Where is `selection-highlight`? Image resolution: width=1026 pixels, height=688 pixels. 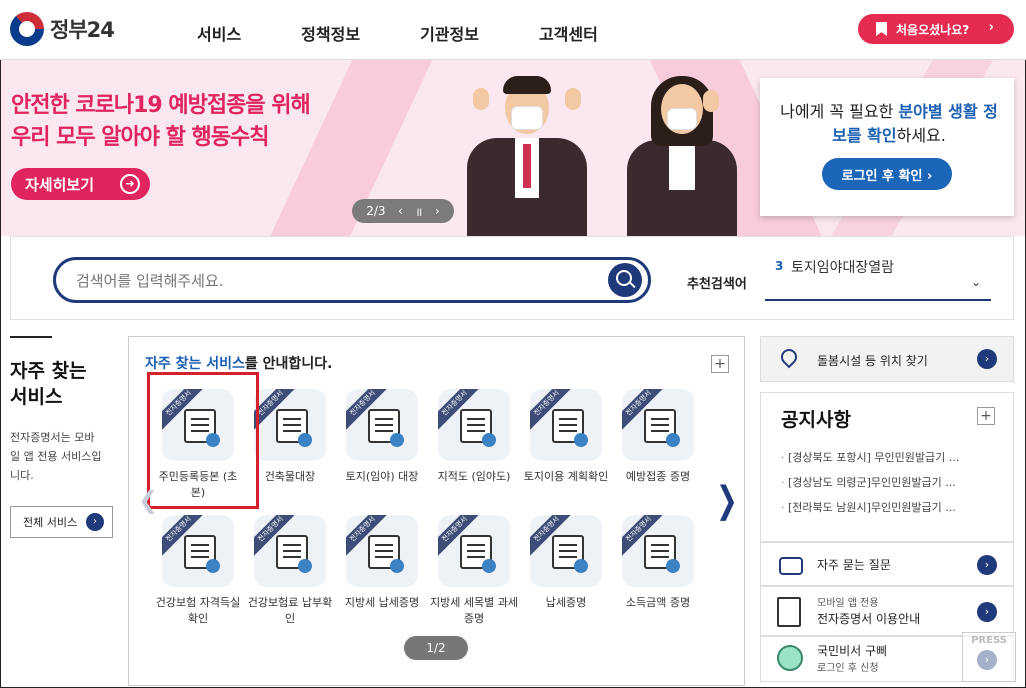 selection-highlight is located at coordinates (203, 440).